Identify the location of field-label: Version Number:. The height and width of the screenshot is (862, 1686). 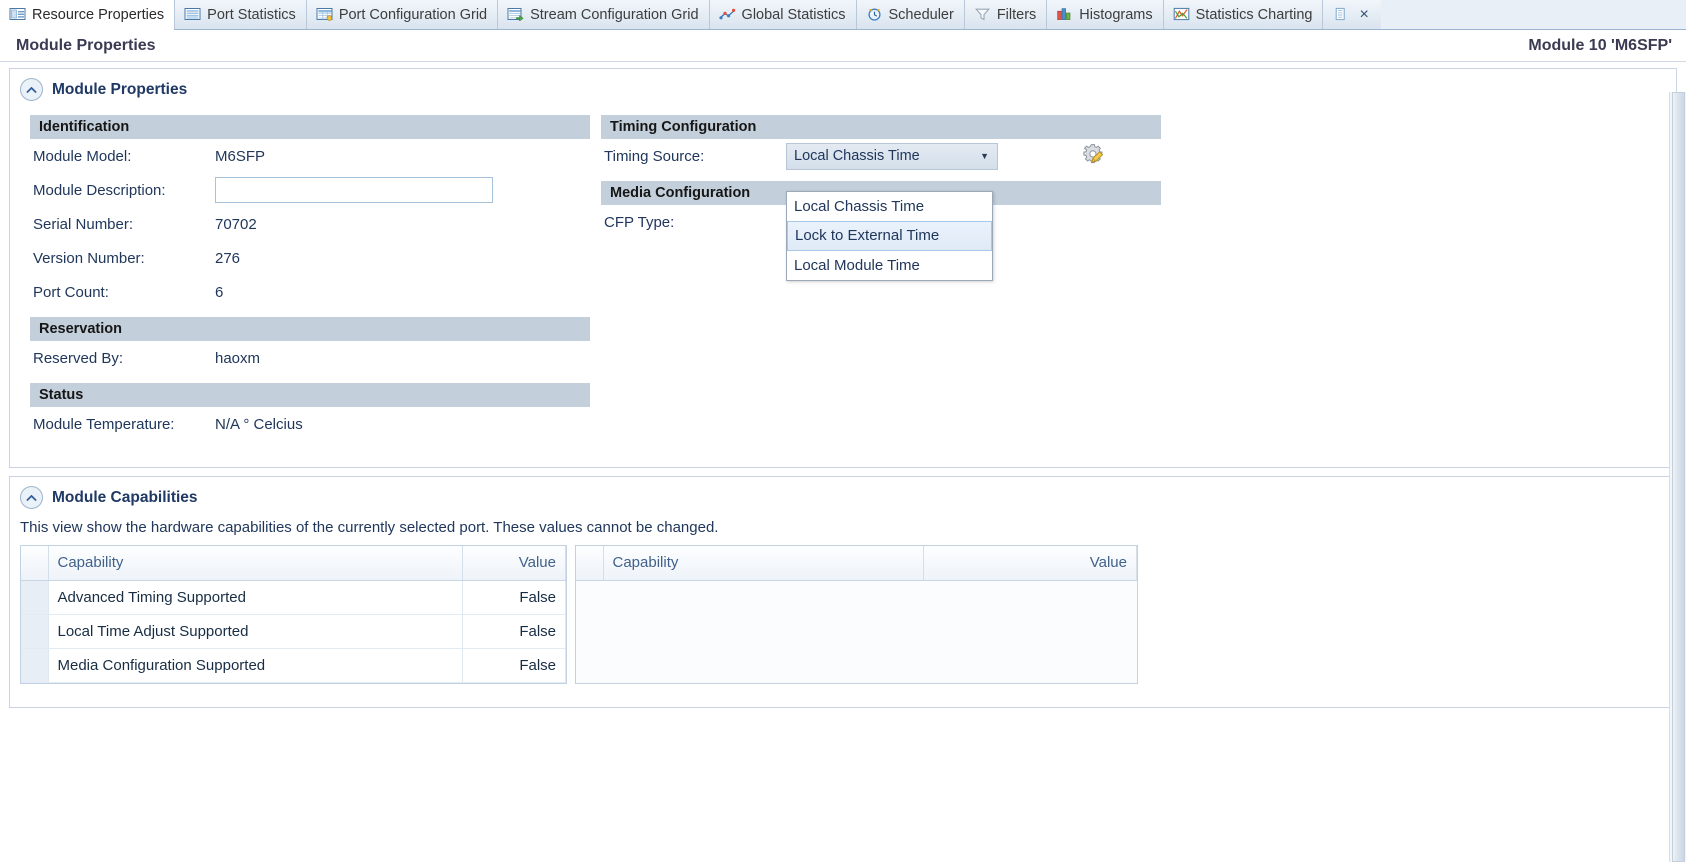
(89, 258).